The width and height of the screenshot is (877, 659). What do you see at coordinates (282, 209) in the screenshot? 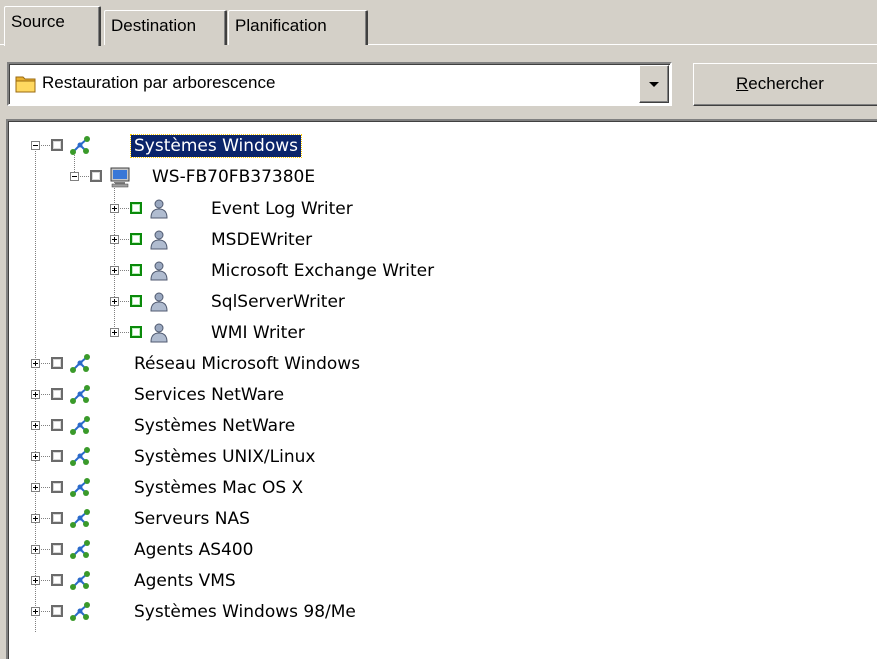
I see `tree-item-label: Event Log Writer` at bounding box center [282, 209].